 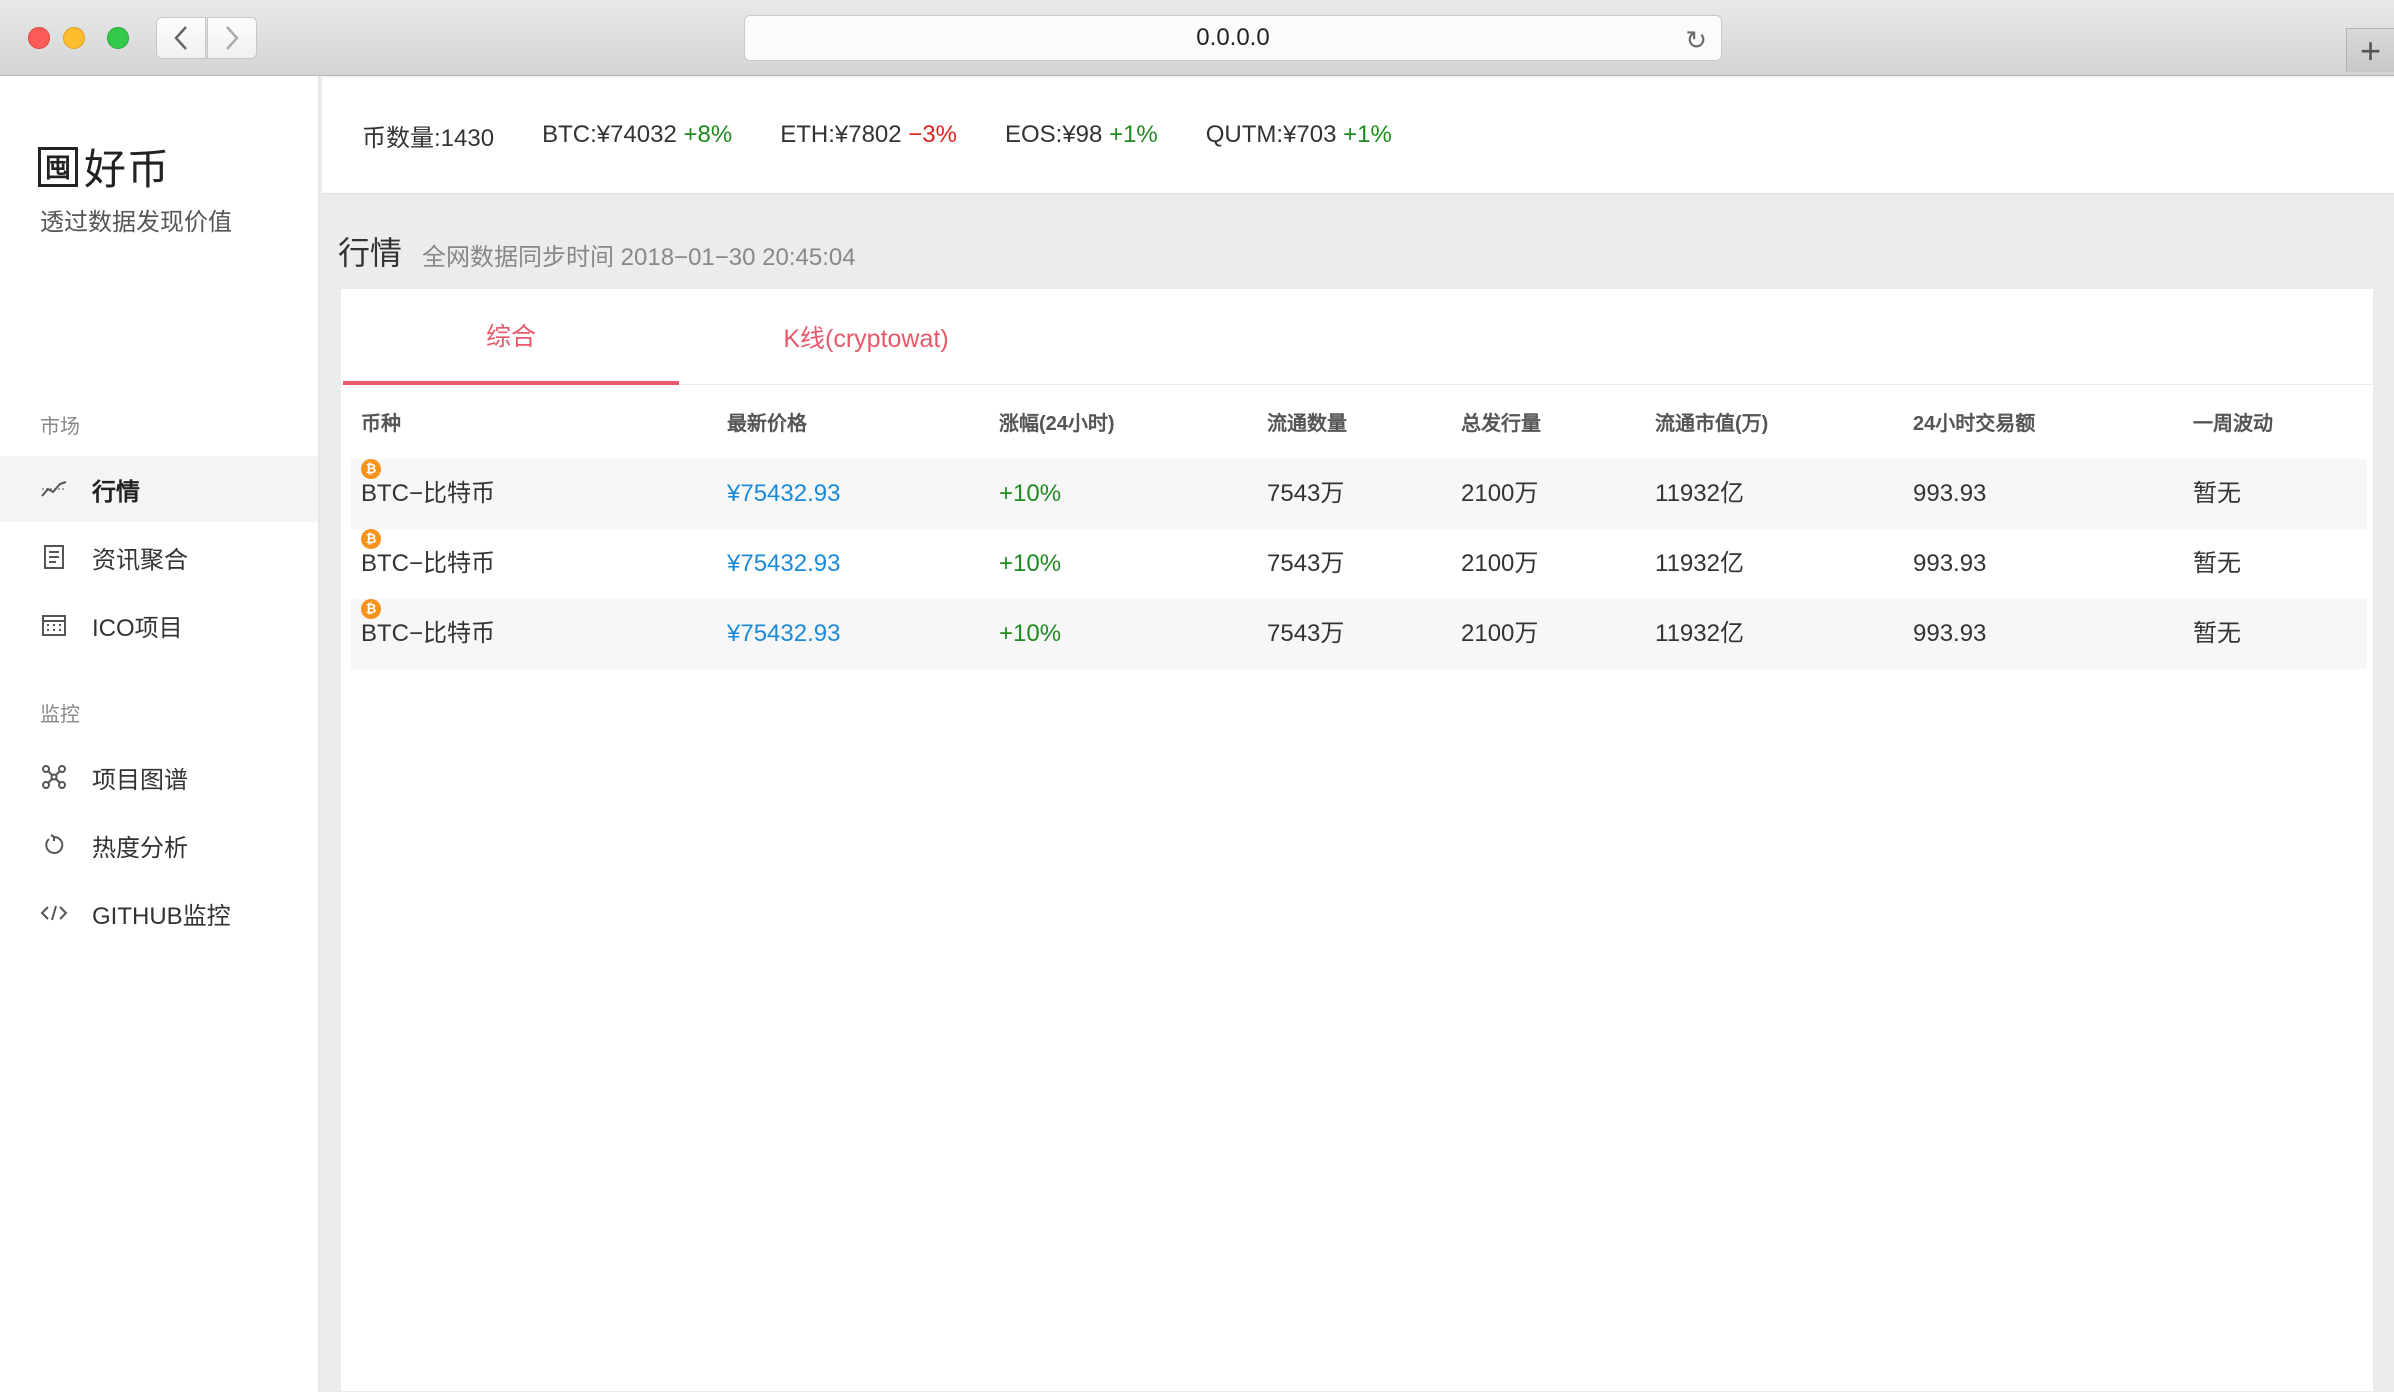 What do you see at coordinates (140, 780) in the screenshot?
I see `sidebar-item-label: 项目图谱` at bounding box center [140, 780].